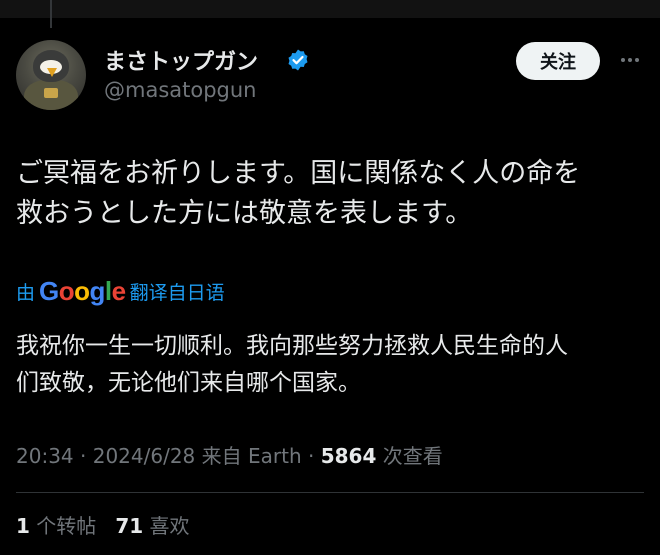  I want to click on google-logo: Google, so click(82, 291).